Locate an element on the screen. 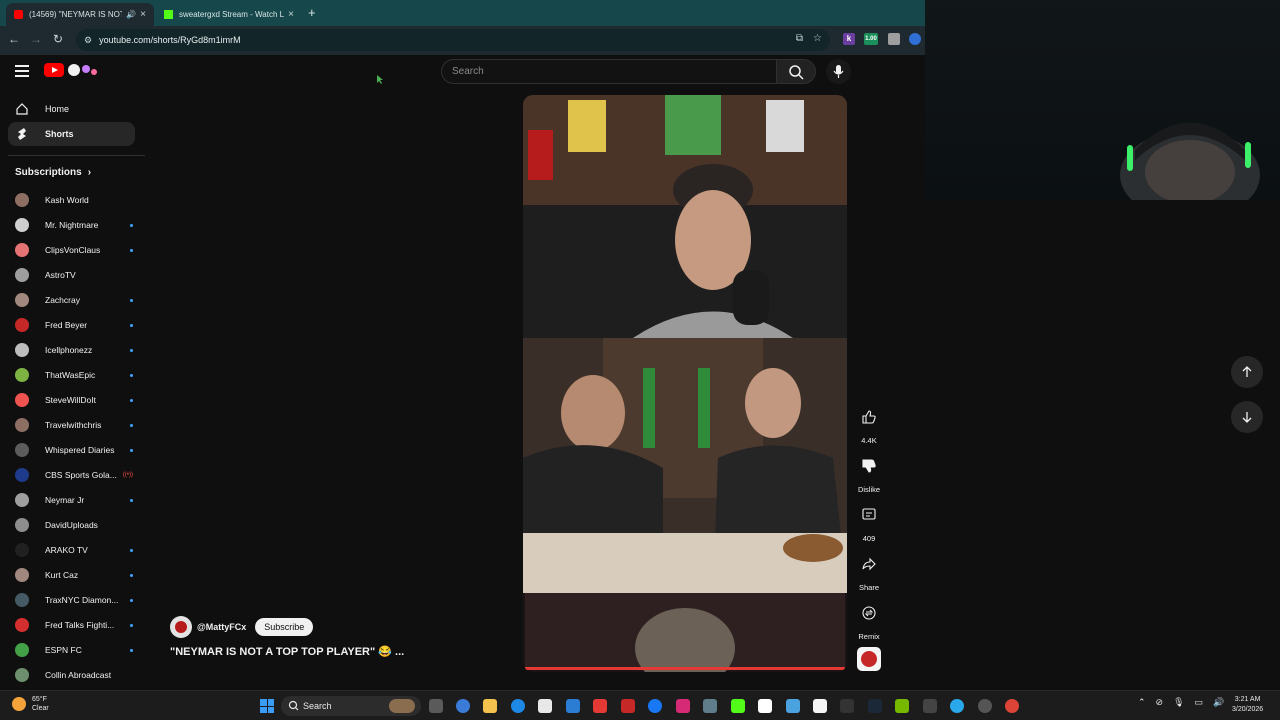  sidebar-channel: Kash World is located at coordinates (74, 200).